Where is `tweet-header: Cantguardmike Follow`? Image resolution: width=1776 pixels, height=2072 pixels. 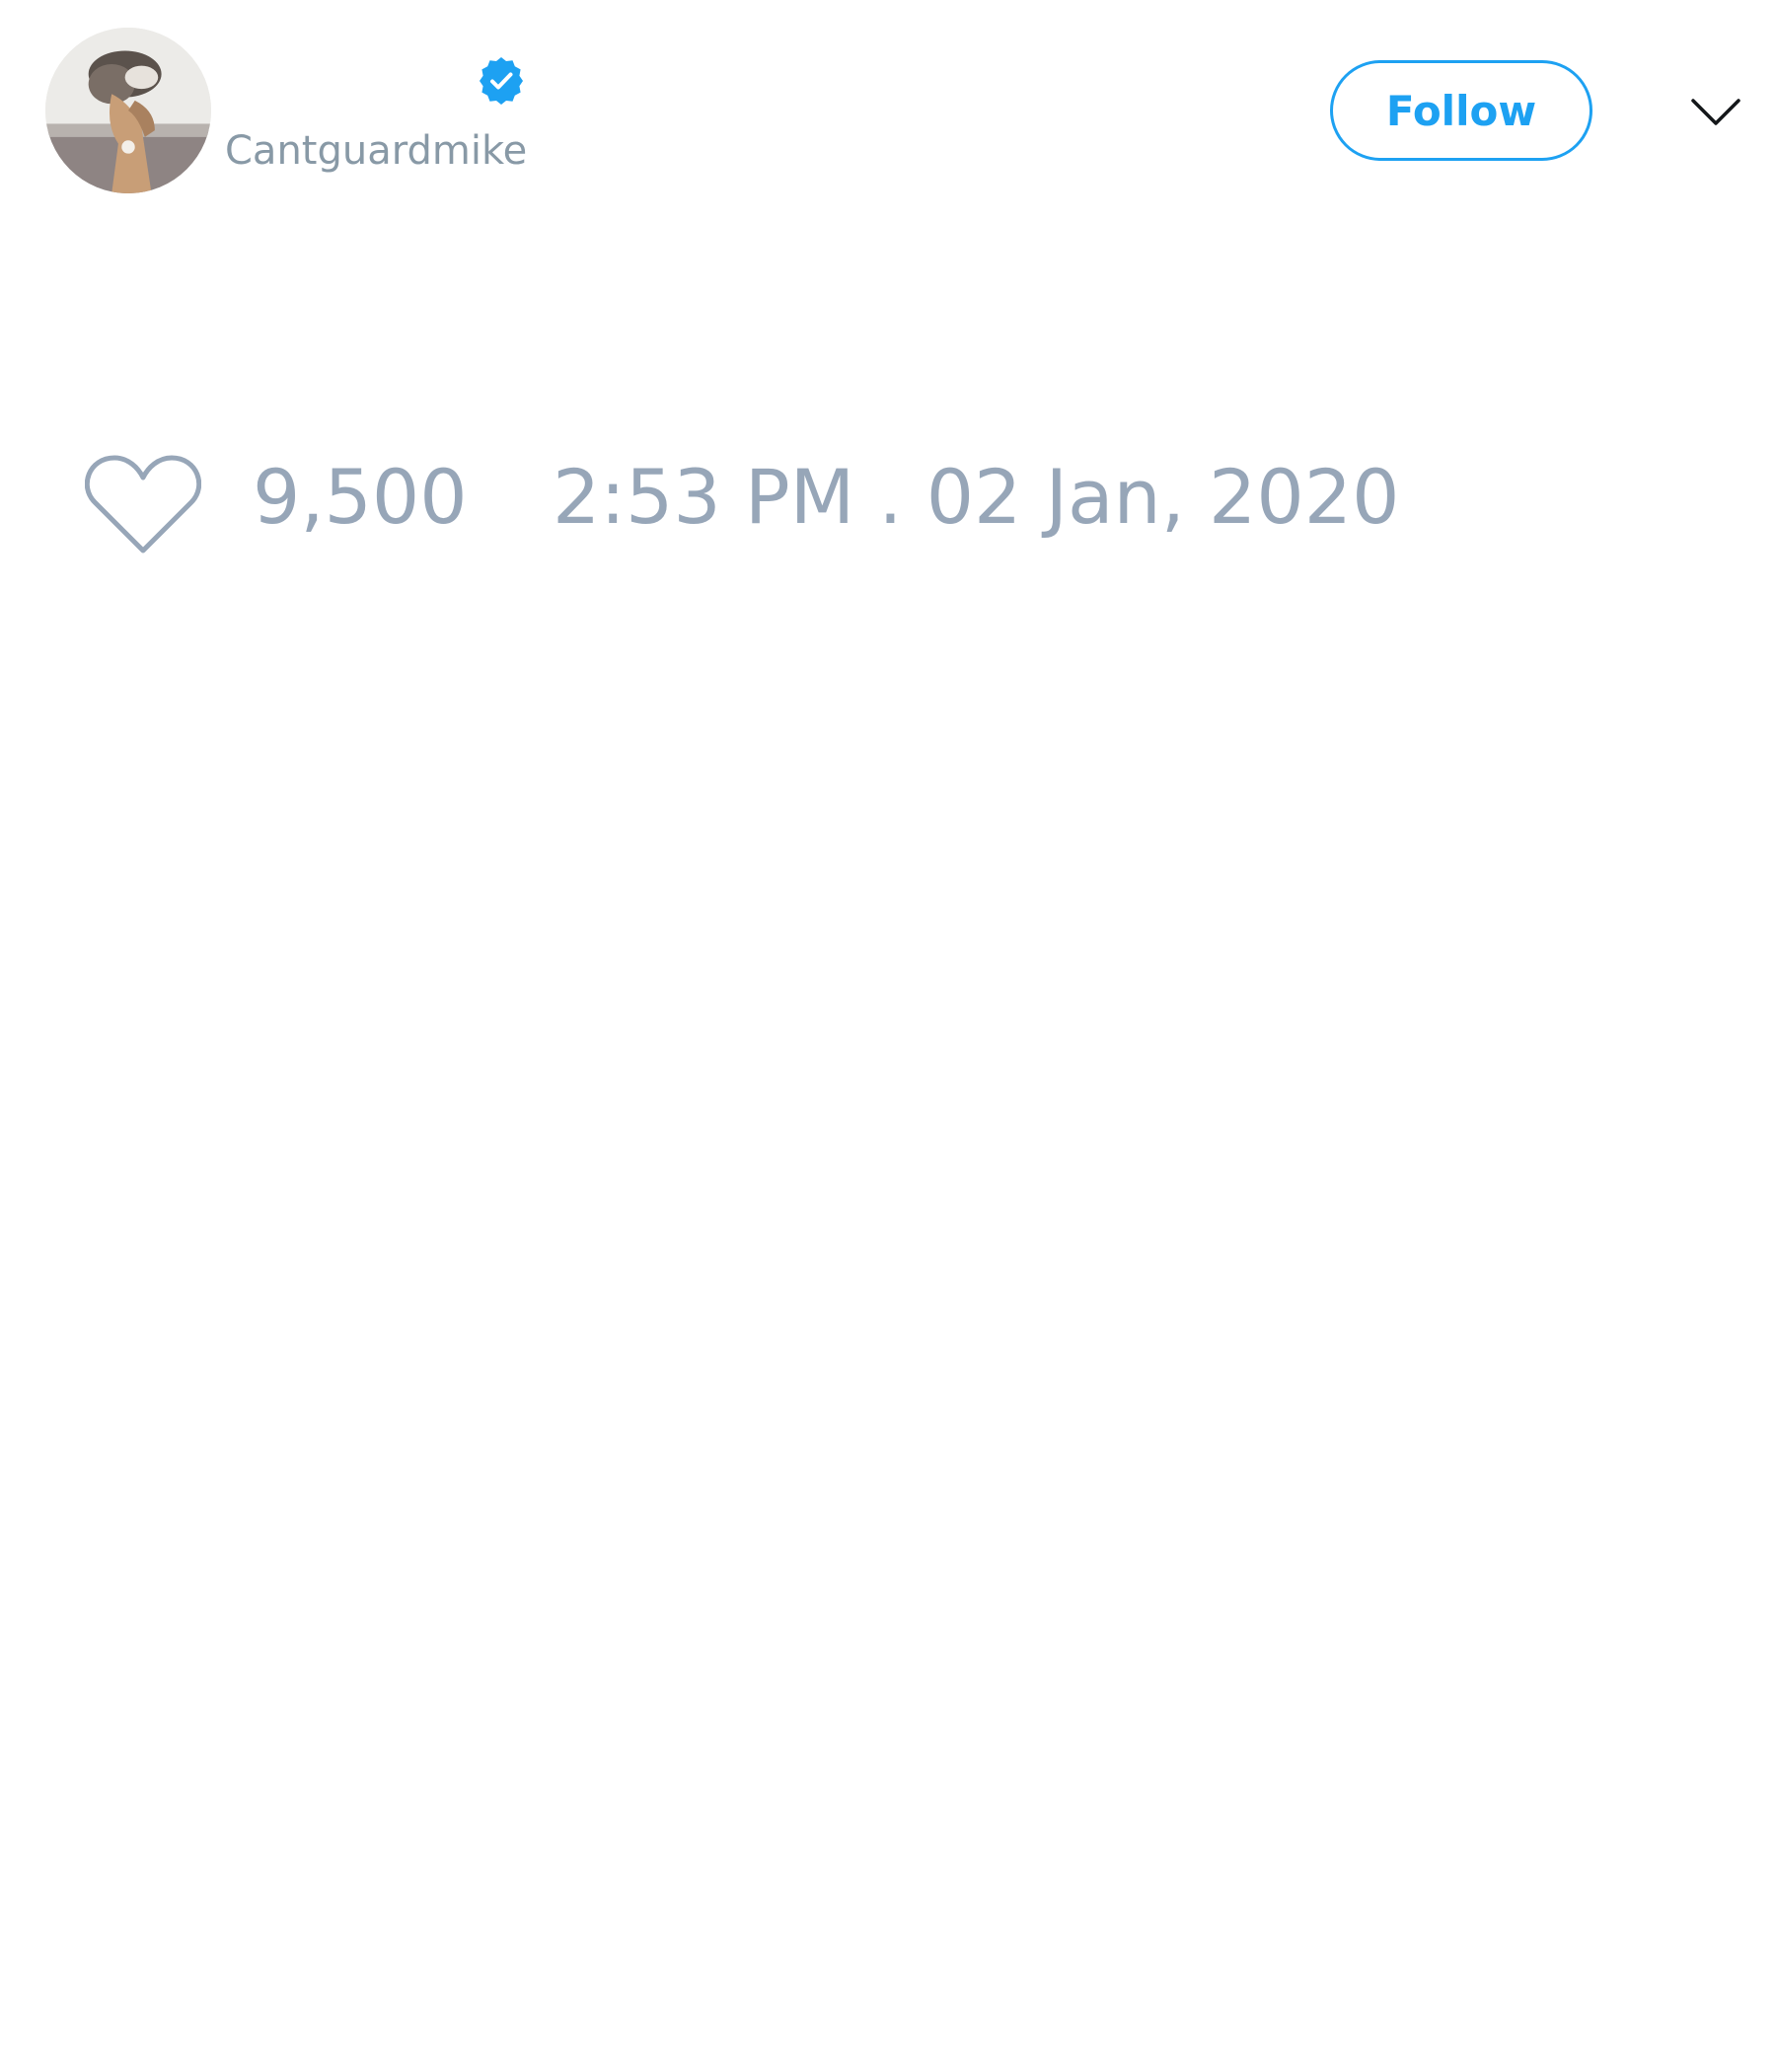 tweet-header: Cantguardmike Follow is located at coordinates (888, 114).